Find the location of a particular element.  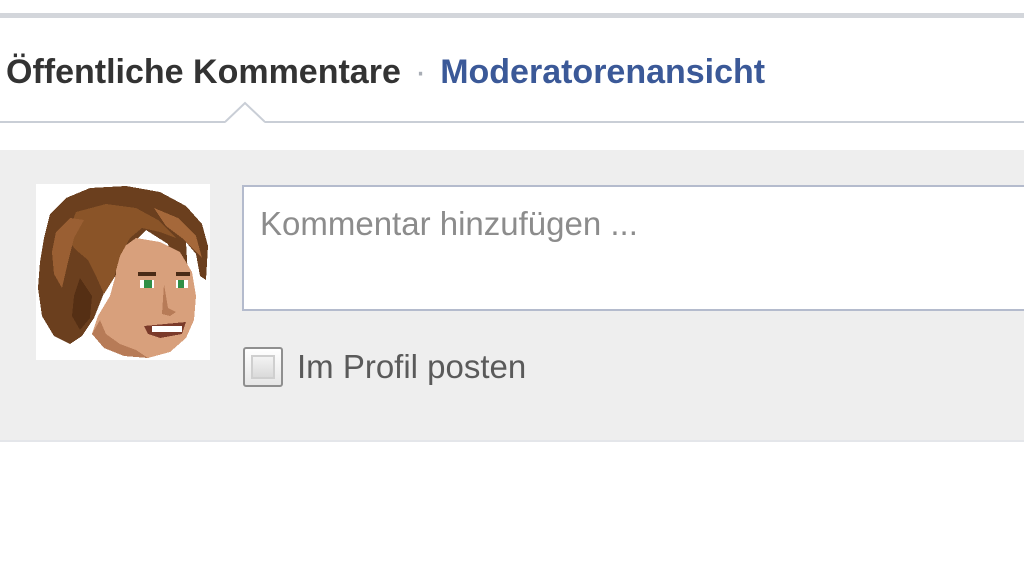

top-divider is located at coordinates (512, 15).